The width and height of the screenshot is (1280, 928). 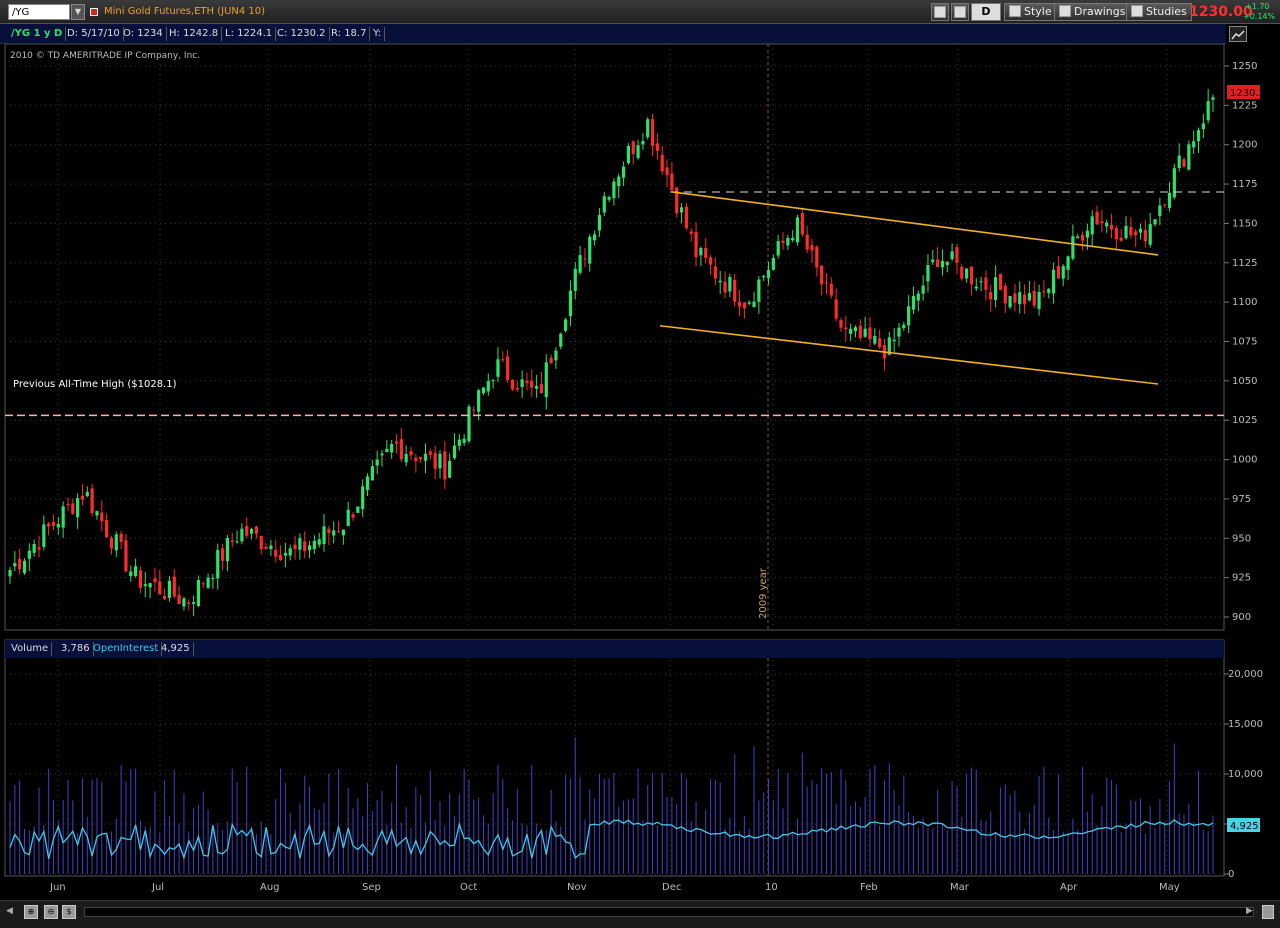 What do you see at coordinates (669, 912) in the screenshot?
I see `horizontal-scrollbar` at bounding box center [669, 912].